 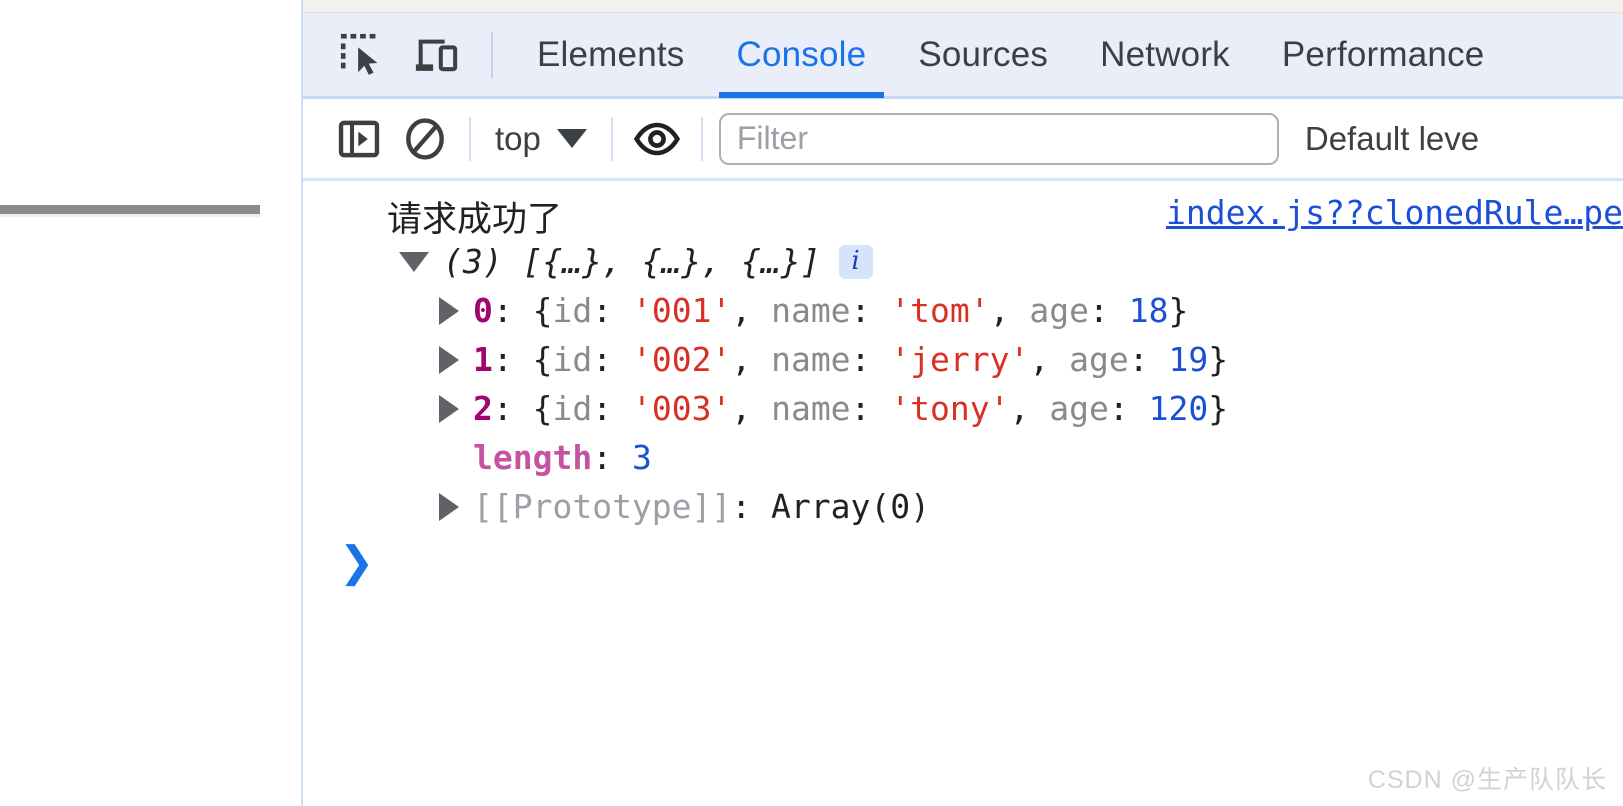 What do you see at coordinates (963, 561) in the screenshot?
I see `console-prompt-row: ❯` at bounding box center [963, 561].